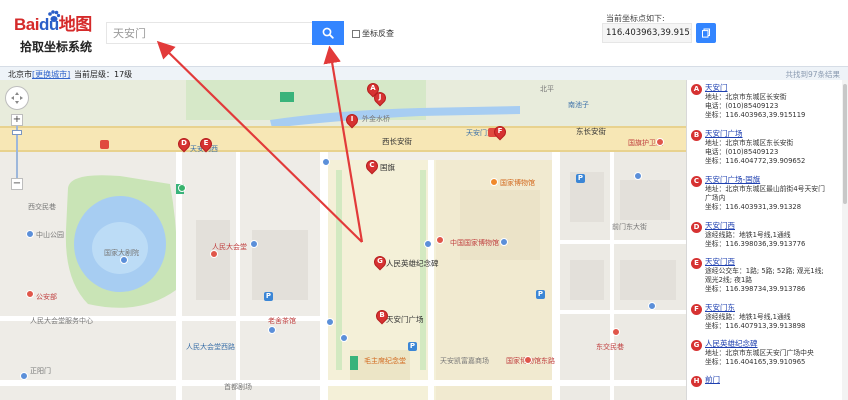 This screenshot has height=400, width=848. What do you see at coordinates (696, 227) in the screenshot?
I see `result-pin-icon: D` at bounding box center [696, 227].